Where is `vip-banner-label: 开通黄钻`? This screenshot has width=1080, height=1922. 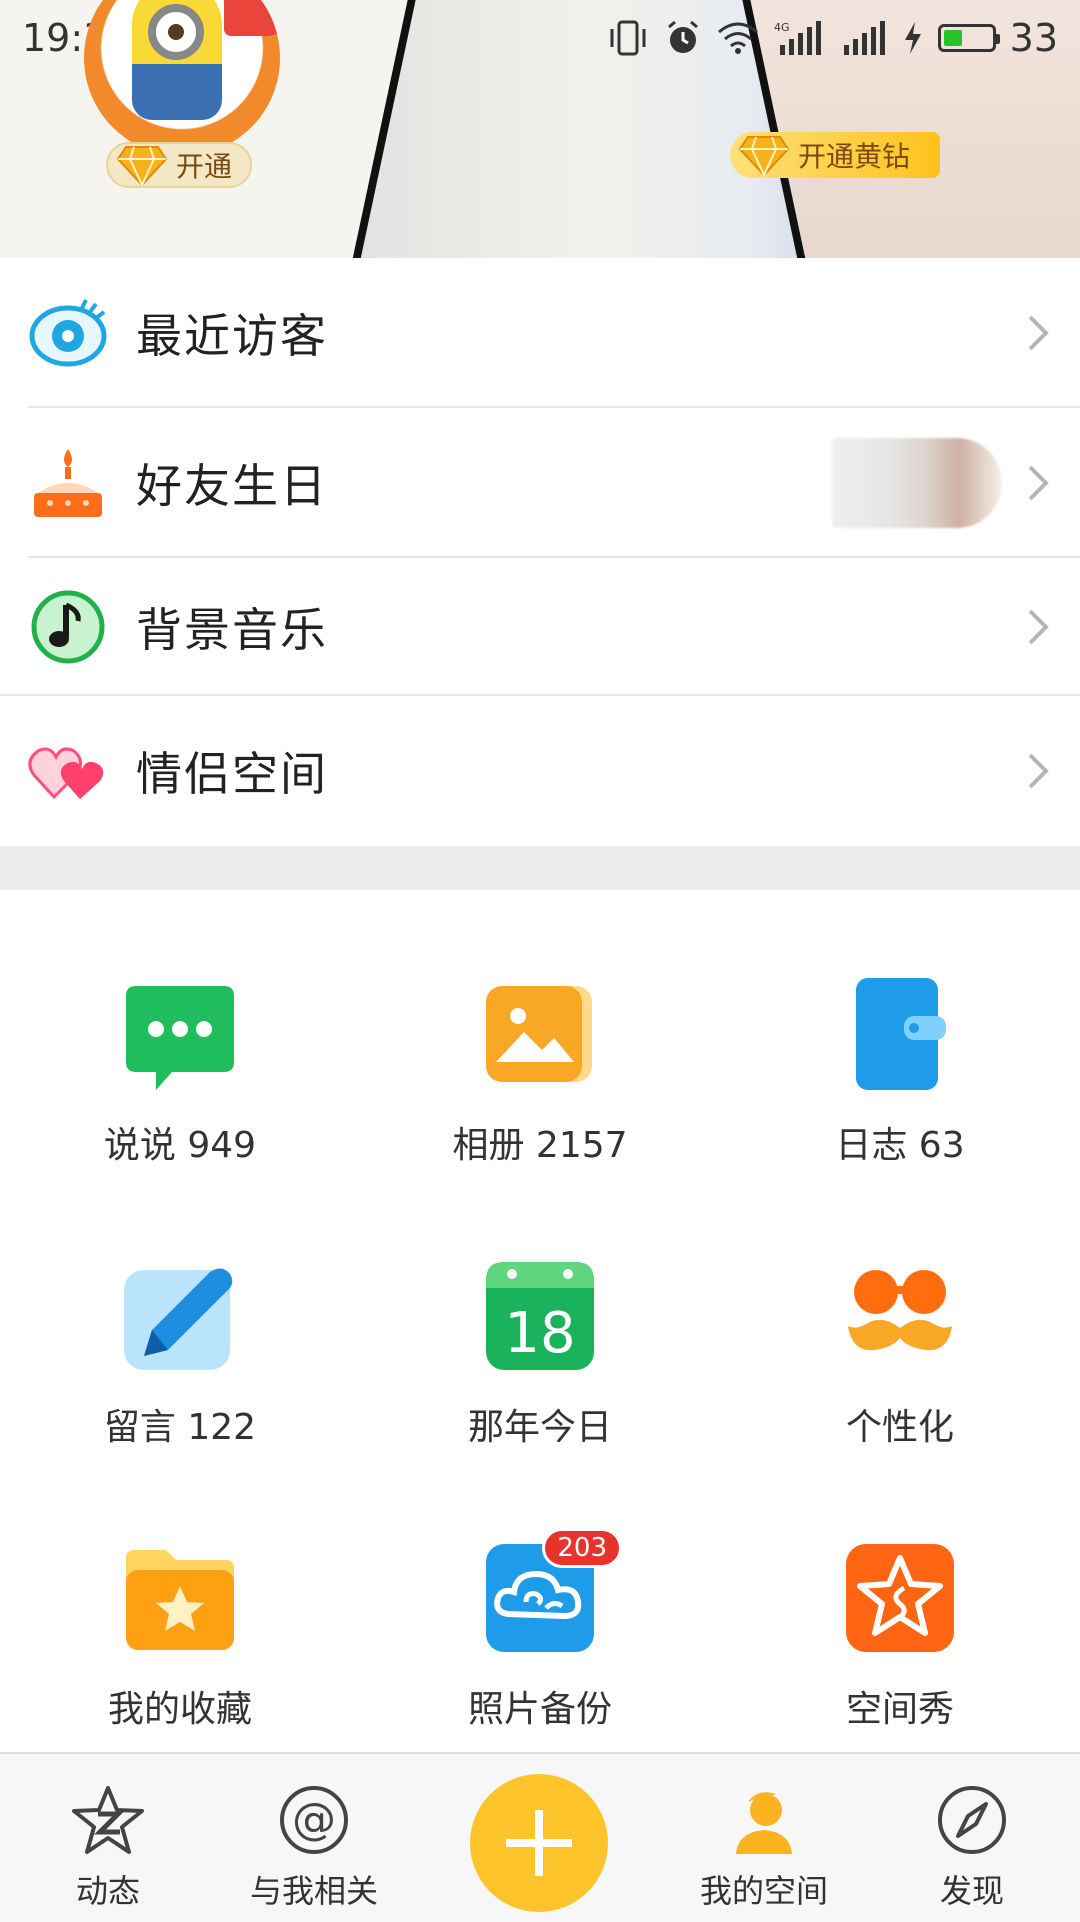
vip-banner-label: 开通黄钻 is located at coordinates (854, 156).